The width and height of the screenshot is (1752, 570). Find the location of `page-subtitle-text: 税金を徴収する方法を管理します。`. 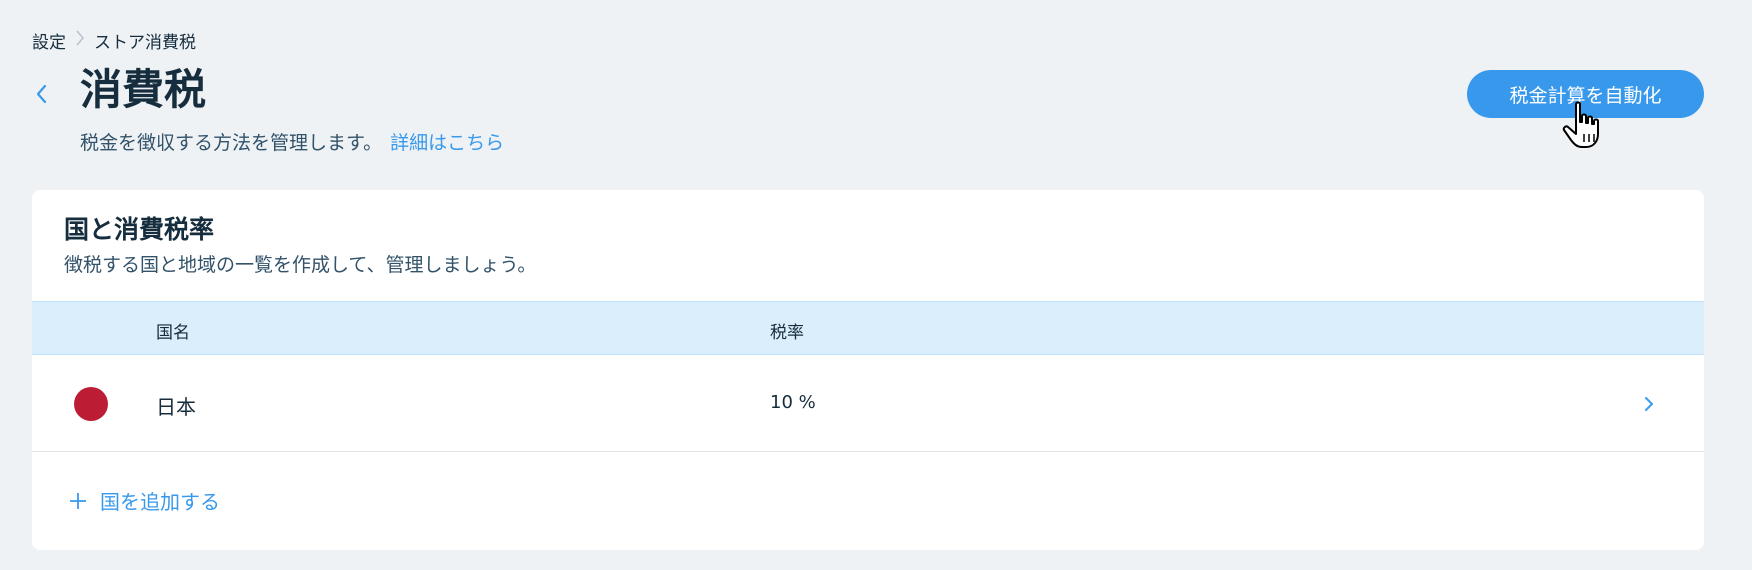

page-subtitle-text: 税金を徴収する方法を管理します。 is located at coordinates (231, 143).